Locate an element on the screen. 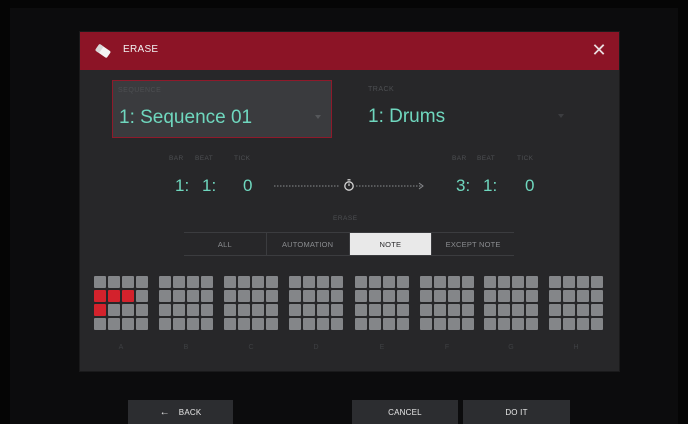 The height and width of the screenshot is (424, 688). sequence-label: SEQUENCE is located at coordinates (140, 90).